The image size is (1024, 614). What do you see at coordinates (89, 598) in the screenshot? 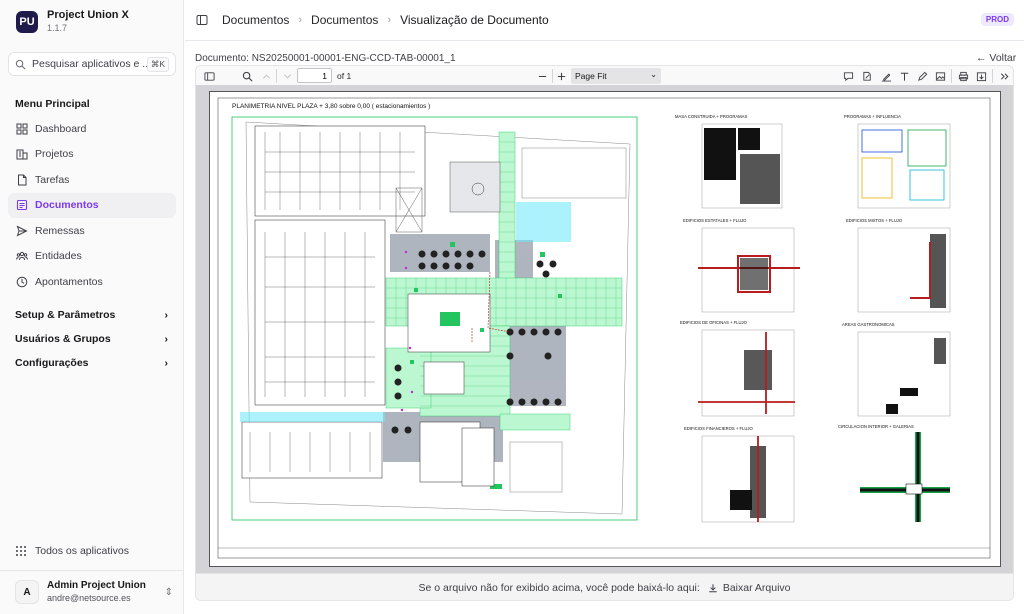
I see `user-email: andre@netsource.es` at bounding box center [89, 598].